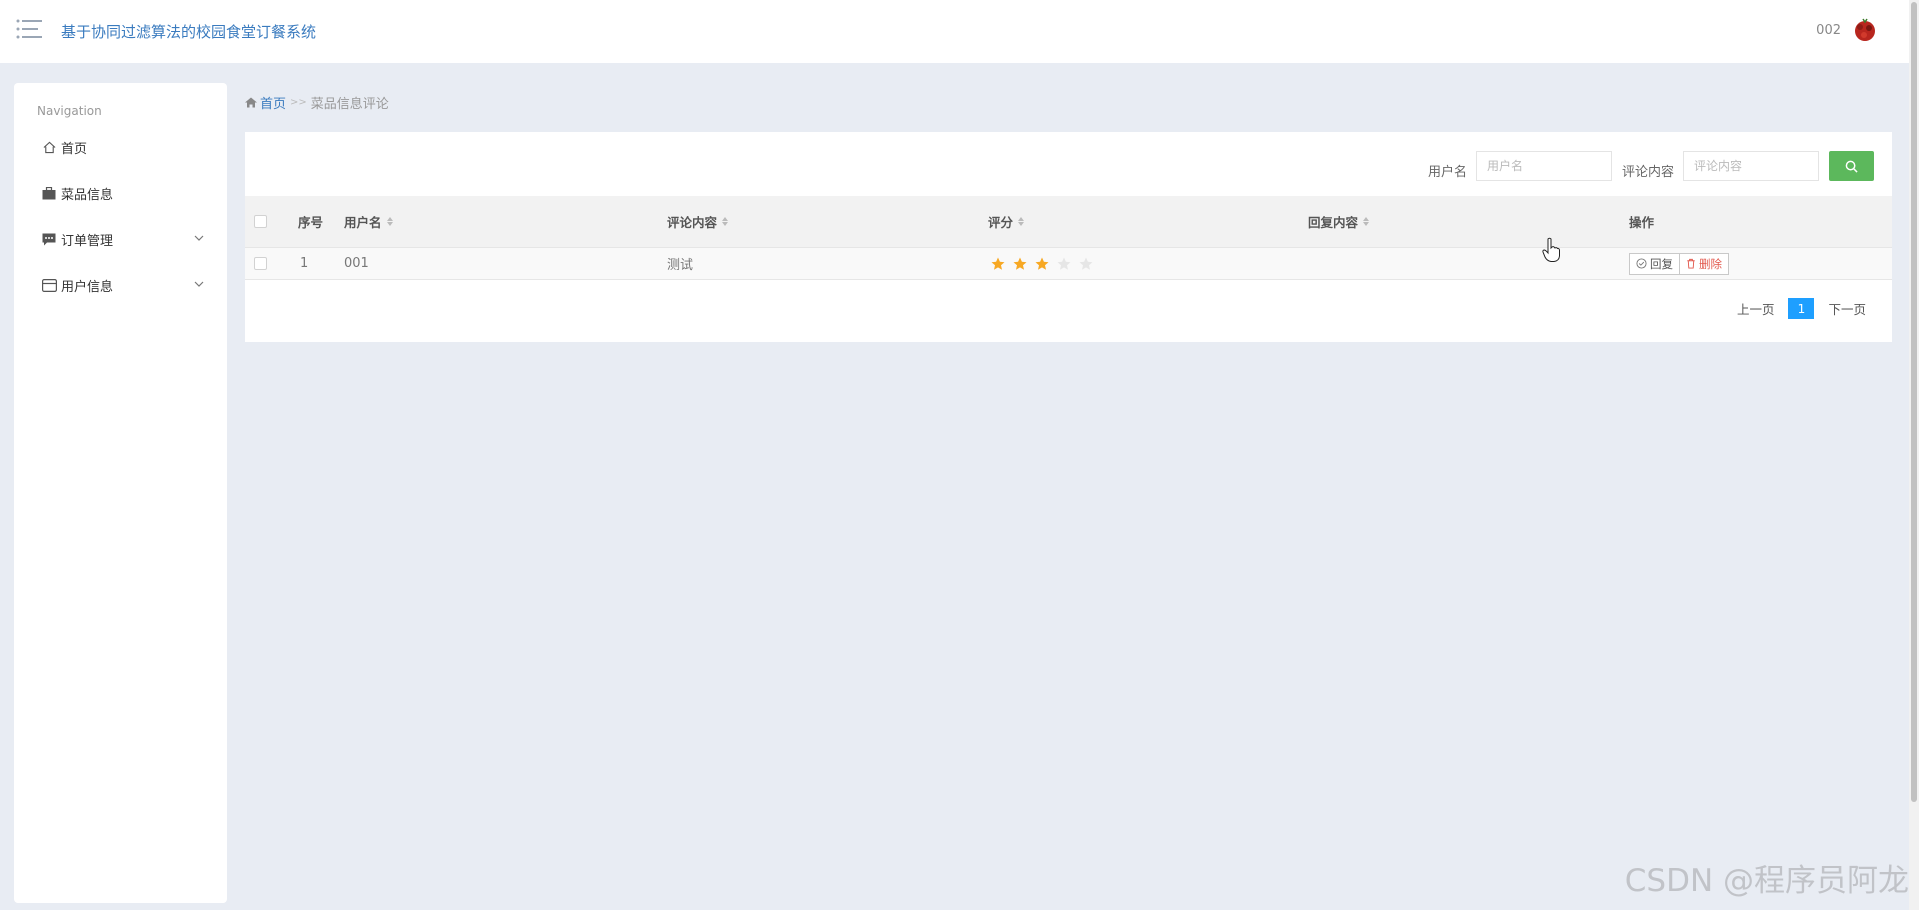 The width and height of the screenshot is (1919, 910). I want to click on chat-icon, so click(49, 239).